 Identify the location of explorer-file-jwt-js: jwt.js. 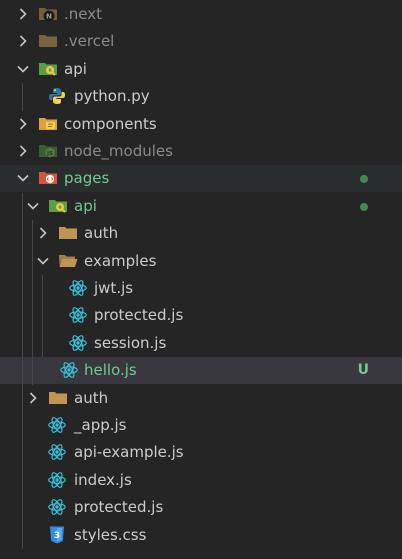
(201, 288).